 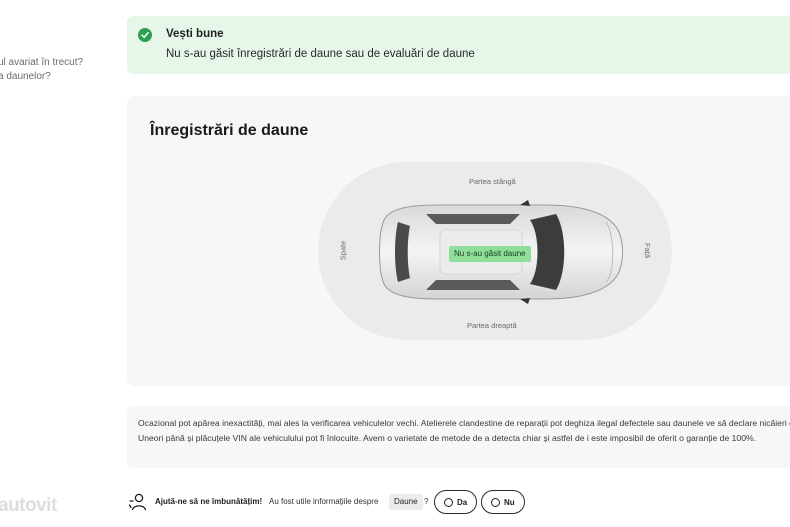 I want to click on feedback-yes-label: Da, so click(x=462, y=502).